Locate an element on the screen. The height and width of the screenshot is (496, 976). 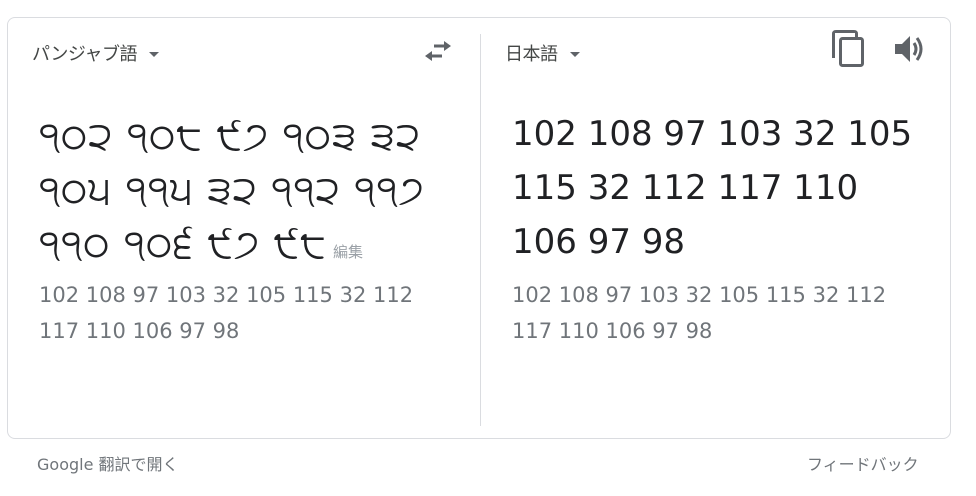
copy-button is located at coordinates (849, 49).